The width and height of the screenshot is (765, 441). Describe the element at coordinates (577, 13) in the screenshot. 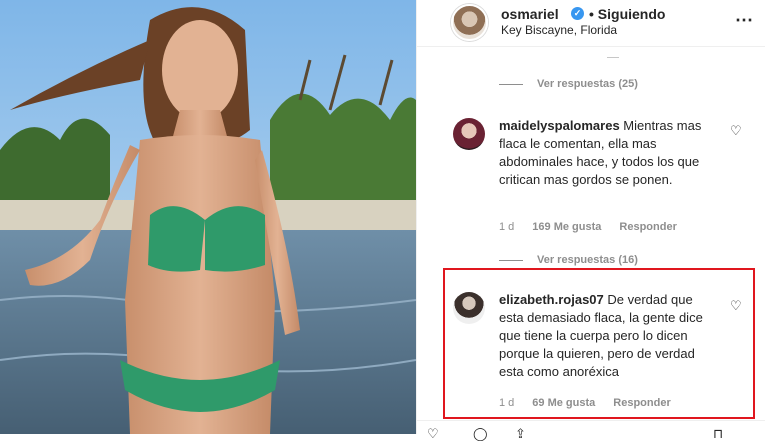

I see `verified-badge-icon: ✓` at that location.